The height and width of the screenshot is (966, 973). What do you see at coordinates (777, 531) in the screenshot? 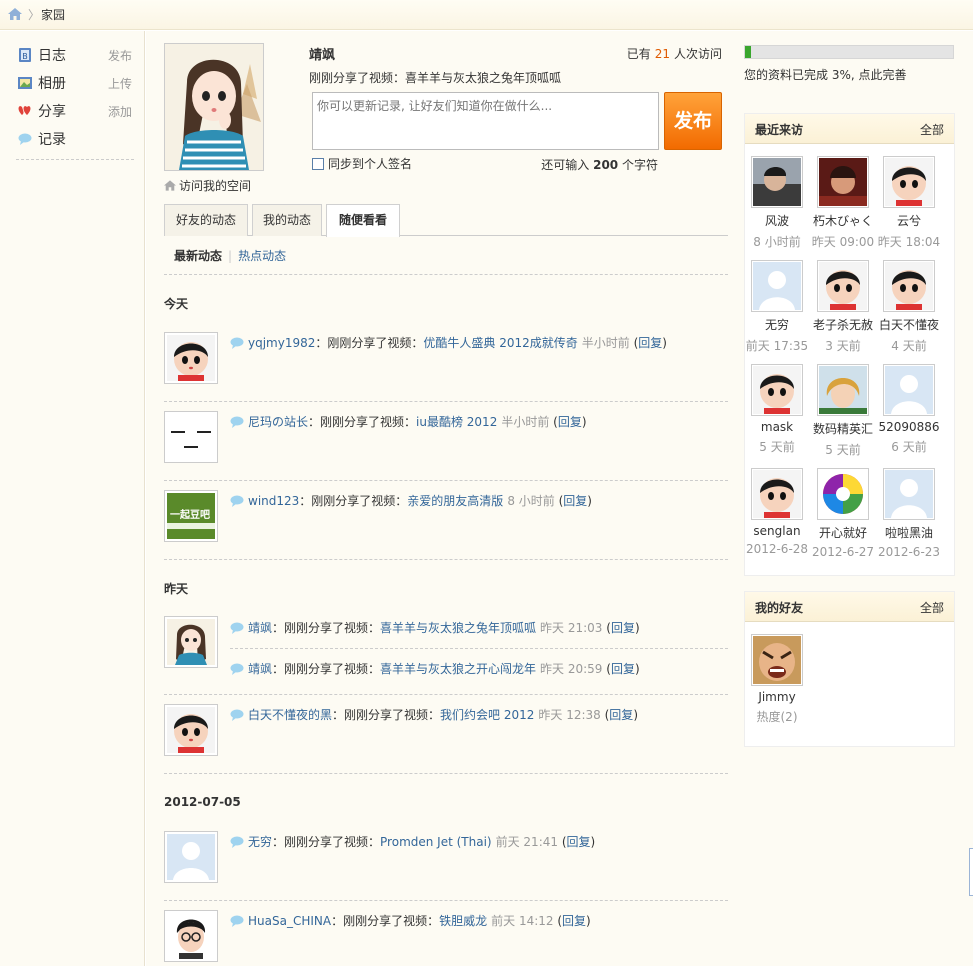
I see `visitor-name: senglan` at bounding box center [777, 531].